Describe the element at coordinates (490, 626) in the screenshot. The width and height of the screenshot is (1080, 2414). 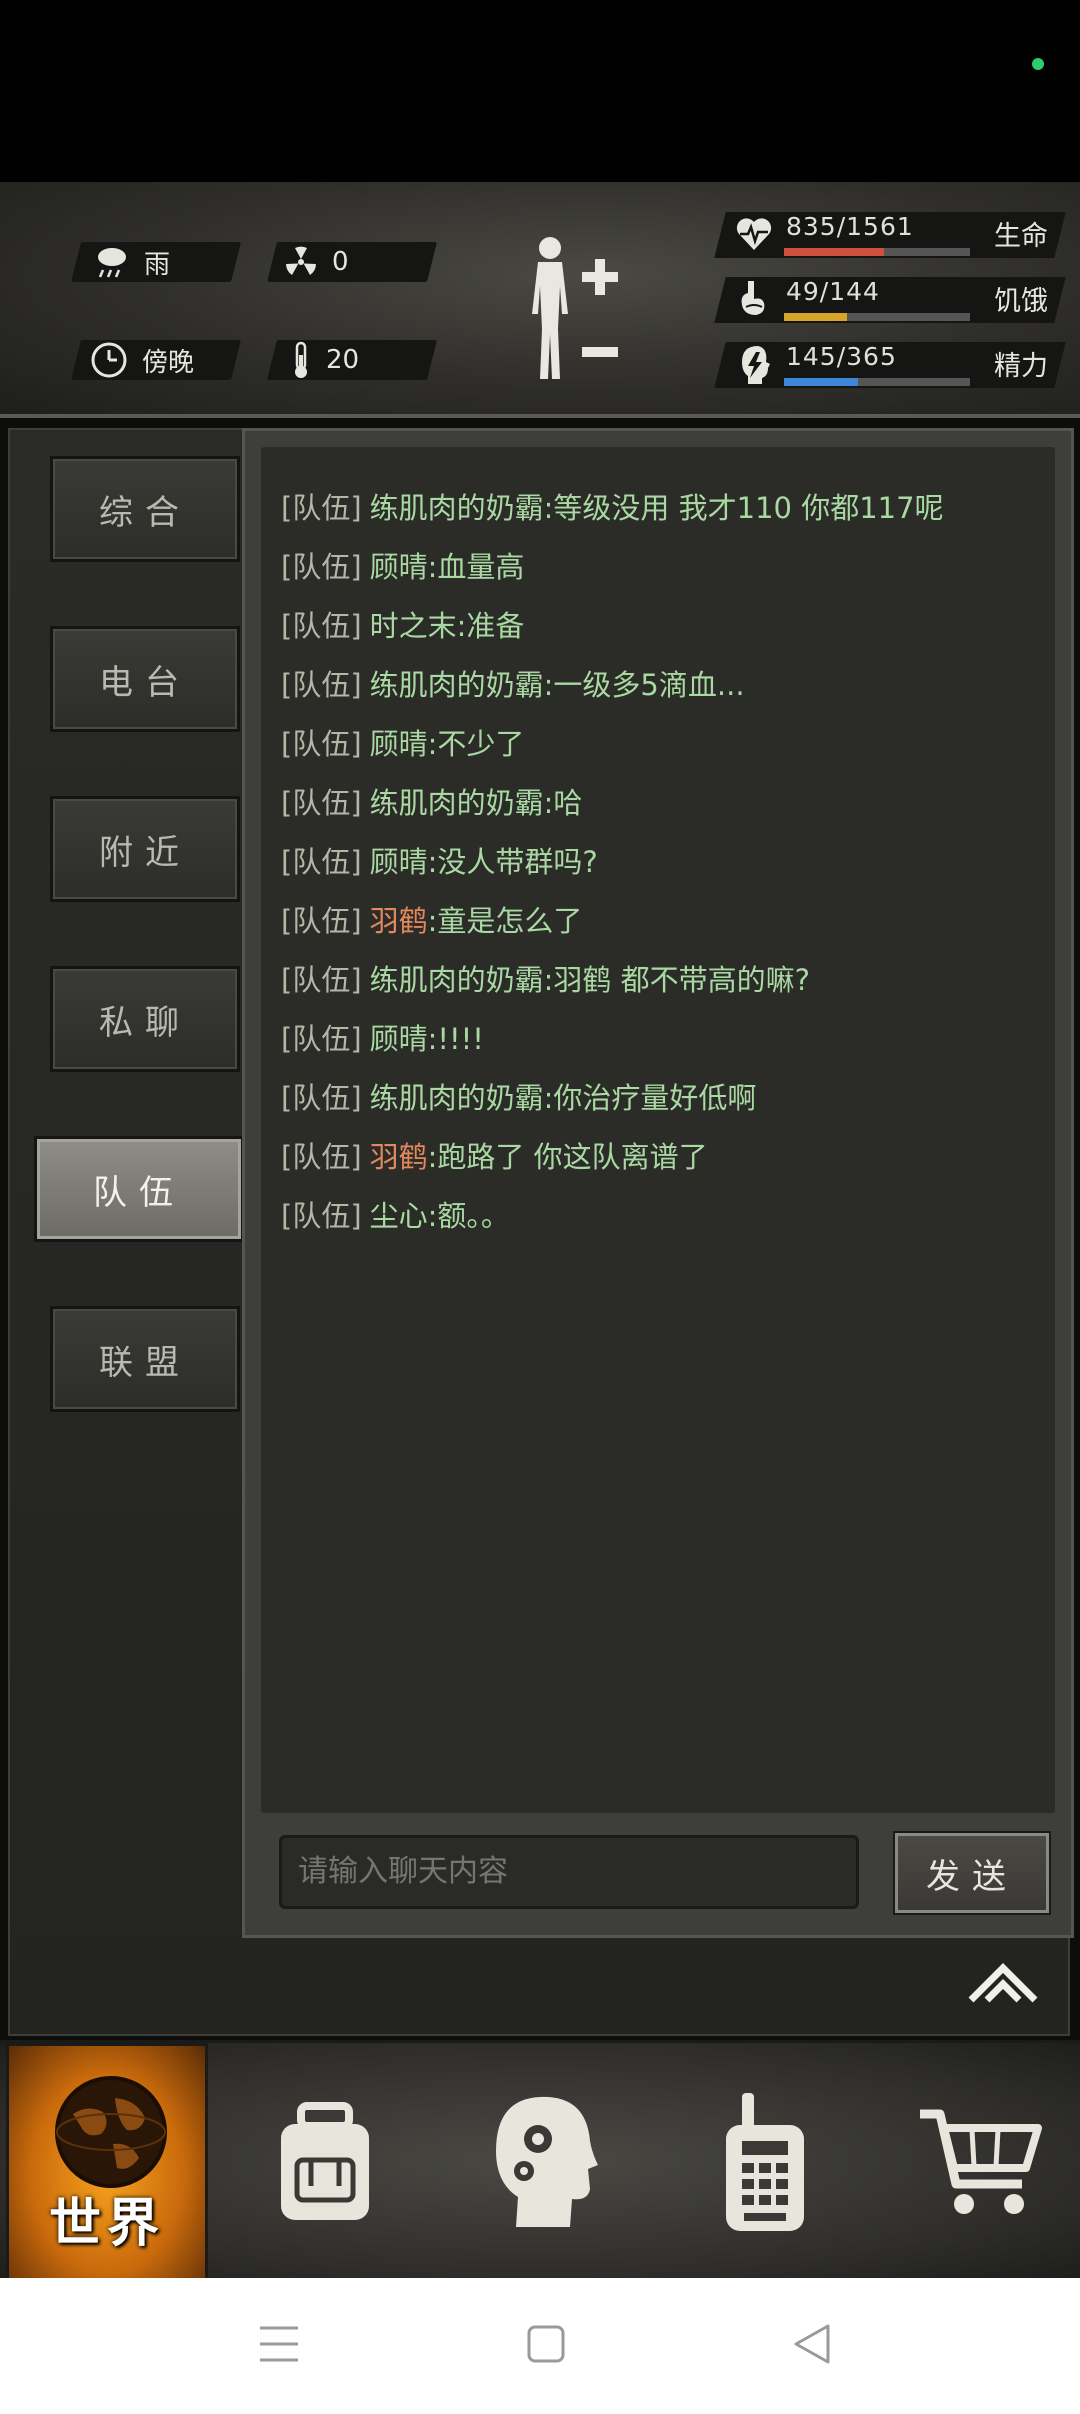
I see `message-text: :准备` at that location.